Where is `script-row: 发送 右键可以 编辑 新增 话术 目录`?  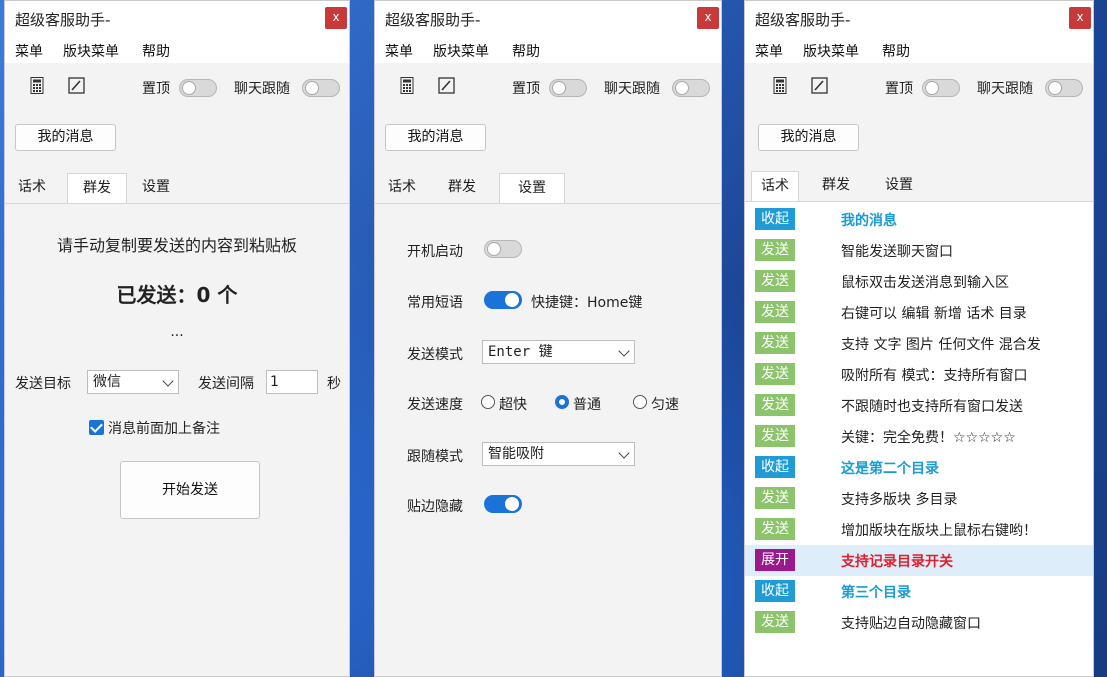 script-row: 发送 右键可以 编辑 新增 话术 目录 is located at coordinates (919, 312).